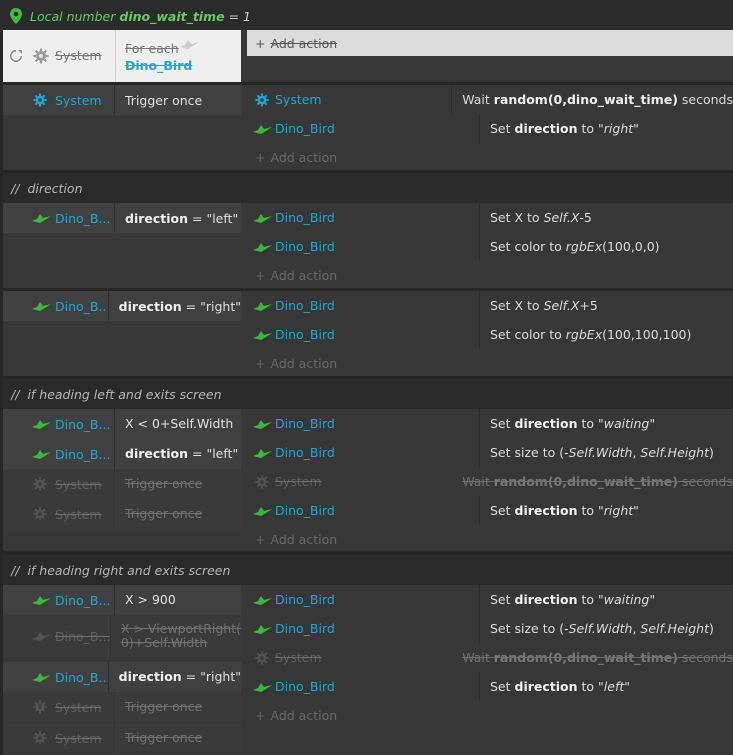 This screenshot has height=755, width=733. I want to click on action-set-direction: Dino_Bird Set direction to "right", so click(490, 128).